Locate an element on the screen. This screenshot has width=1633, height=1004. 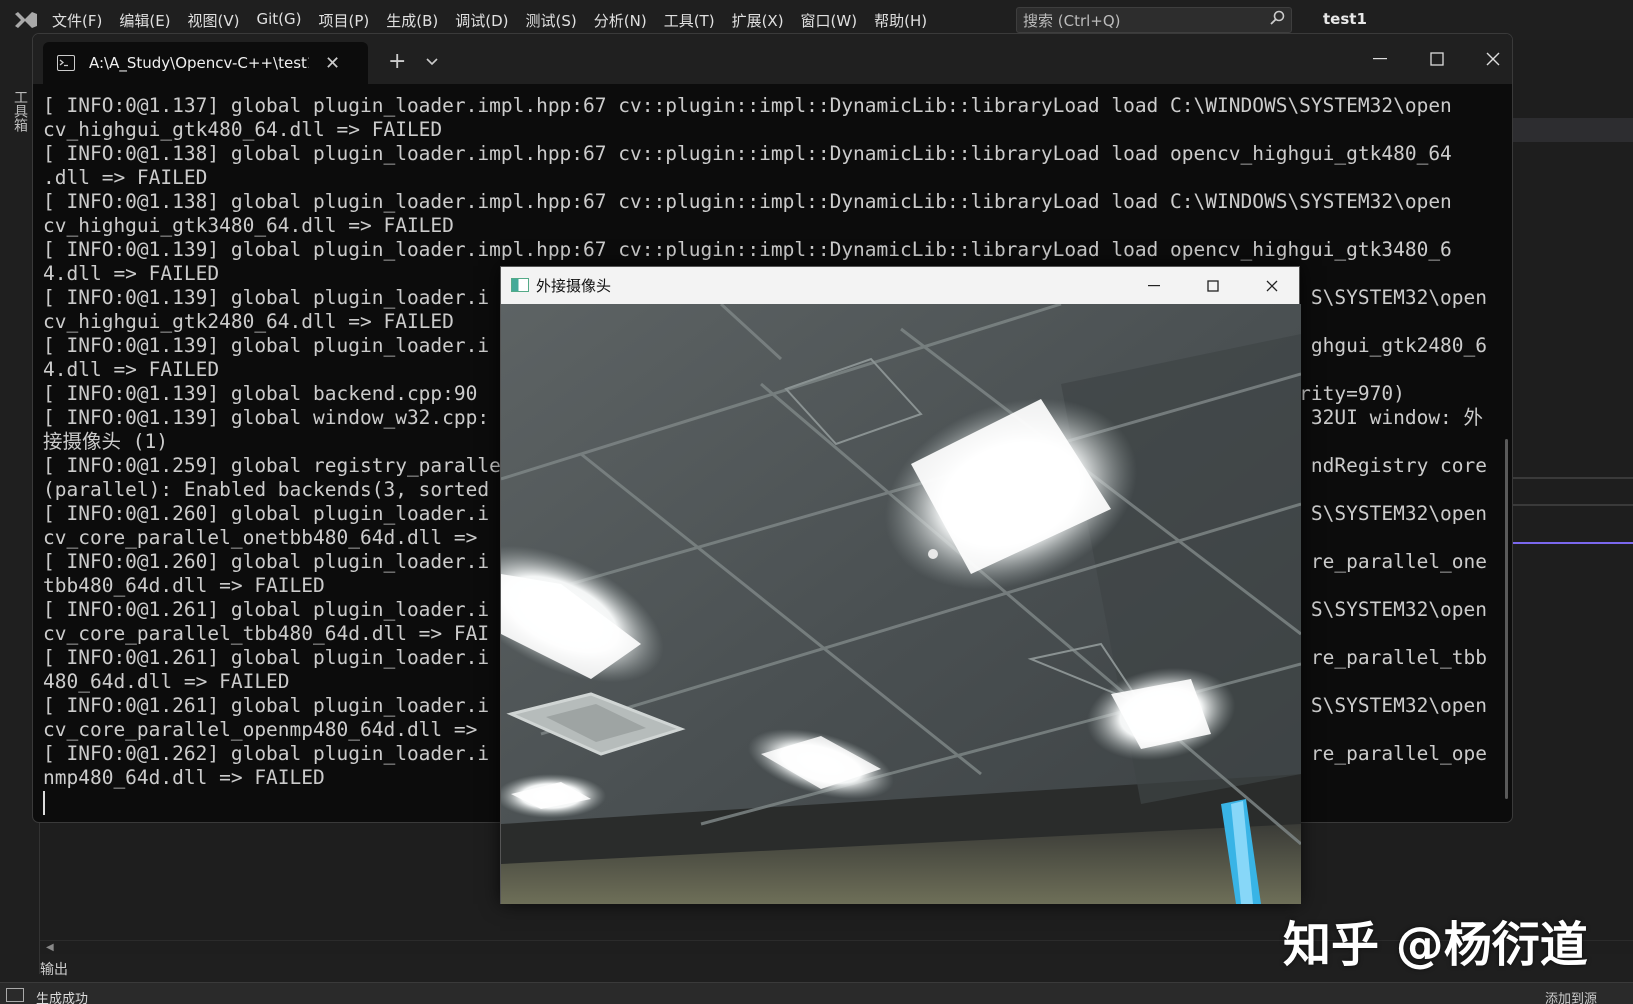
terminal-icon is located at coordinates (66, 63).